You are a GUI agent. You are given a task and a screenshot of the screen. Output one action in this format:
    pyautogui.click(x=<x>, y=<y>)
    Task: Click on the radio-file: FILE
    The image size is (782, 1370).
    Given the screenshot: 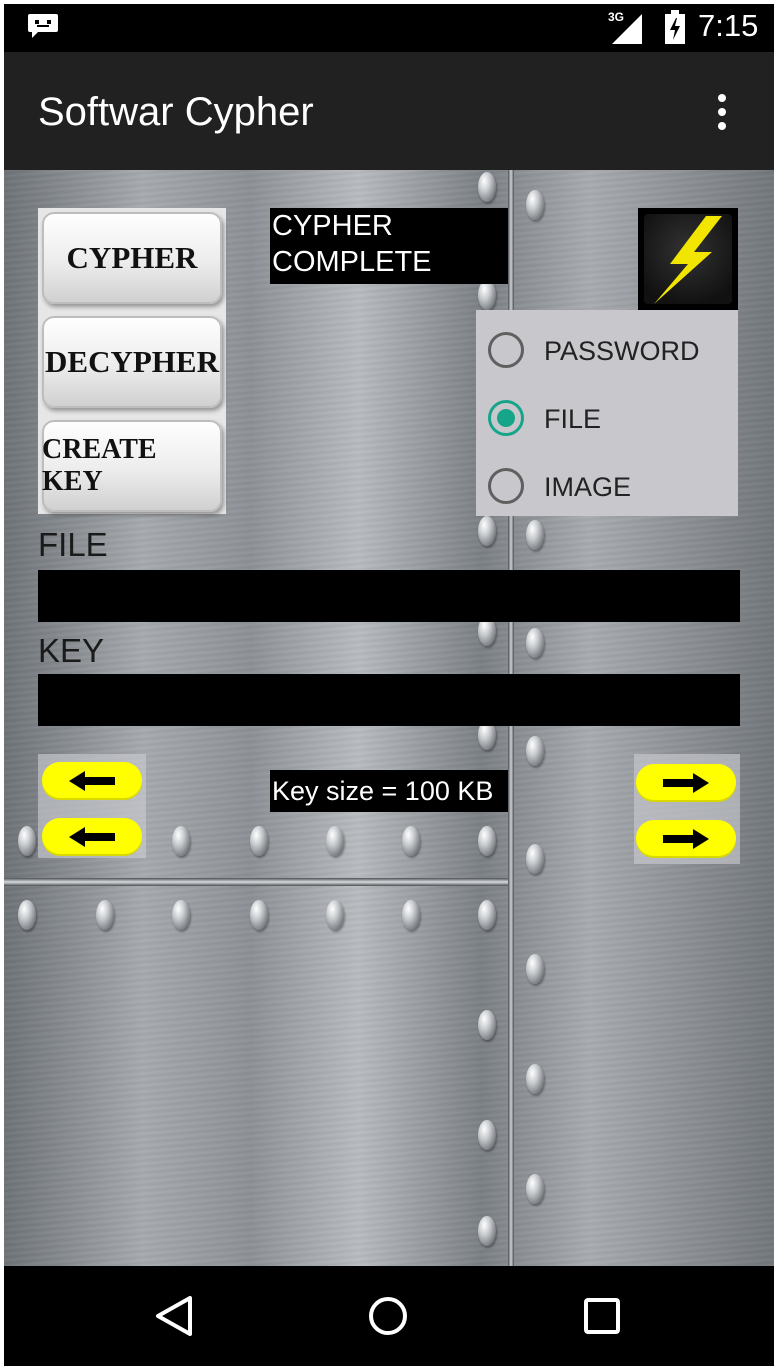 What is the action you would take?
    pyautogui.click(x=607, y=419)
    